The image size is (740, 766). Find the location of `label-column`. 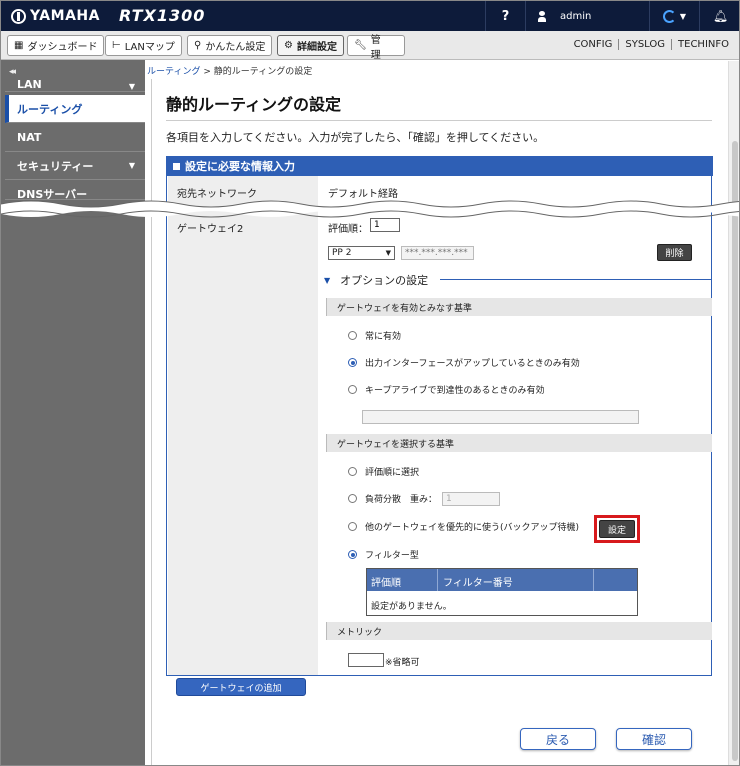

label-column is located at coordinates (243, 425).